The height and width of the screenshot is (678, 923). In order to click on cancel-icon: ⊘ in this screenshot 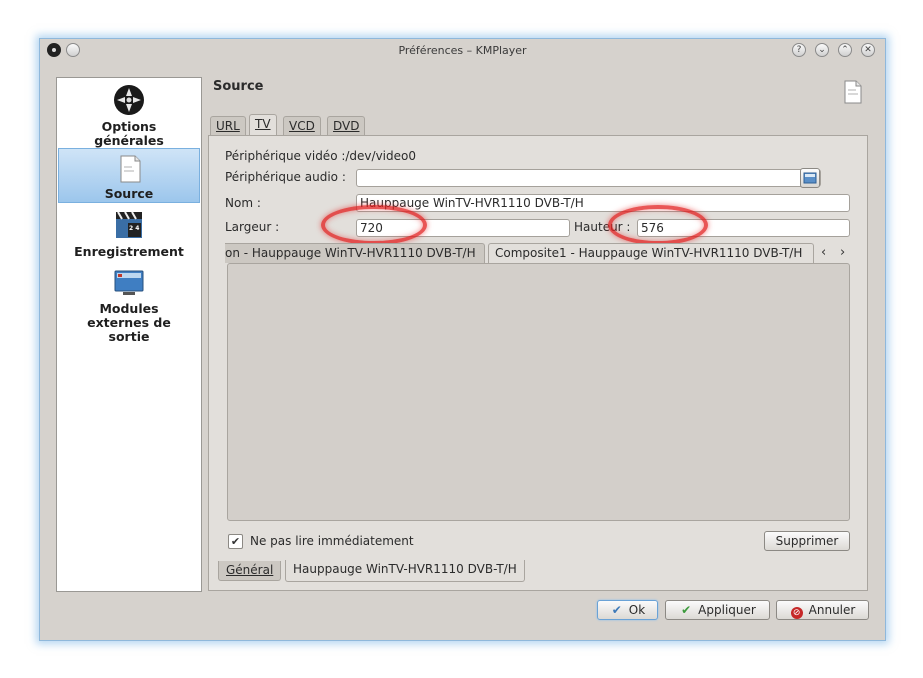, I will do `click(797, 610)`.